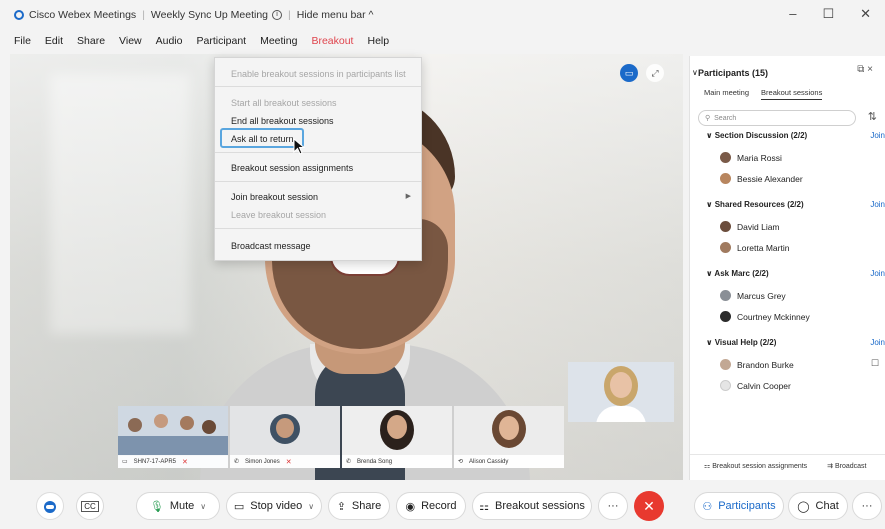  Describe the element at coordinates (751, 157) in the screenshot. I see `participant-row: Maria Rossi` at that location.